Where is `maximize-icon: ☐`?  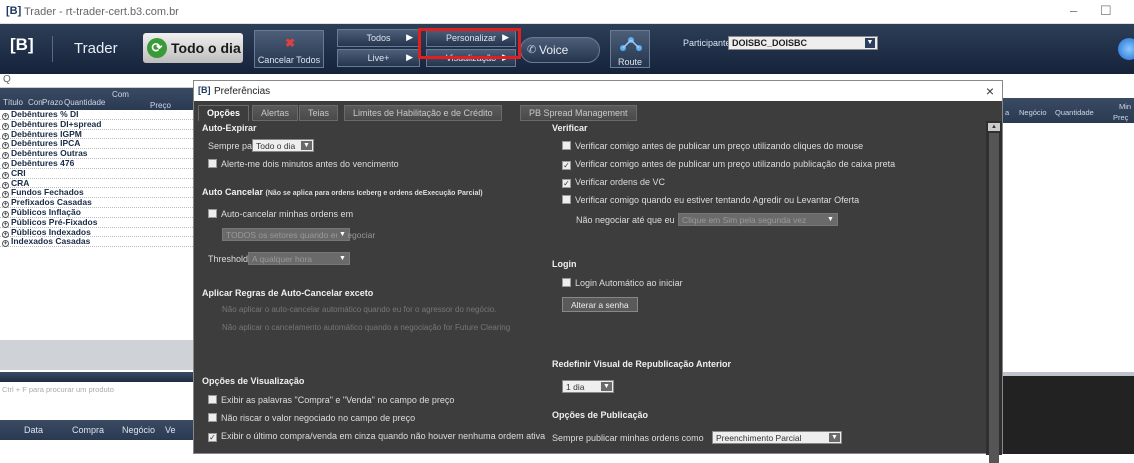 maximize-icon: ☐ is located at coordinates (1106, 11).